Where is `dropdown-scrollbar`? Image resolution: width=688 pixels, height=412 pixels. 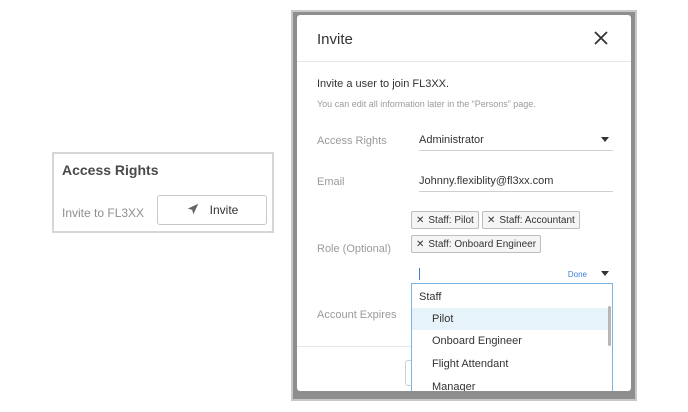
dropdown-scrollbar is located at coordinates (609, 326).